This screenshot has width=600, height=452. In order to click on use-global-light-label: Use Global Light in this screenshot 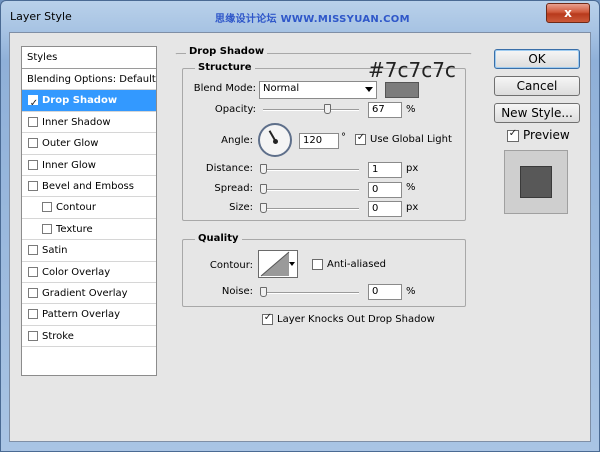, I will do `click(411, 139)`.